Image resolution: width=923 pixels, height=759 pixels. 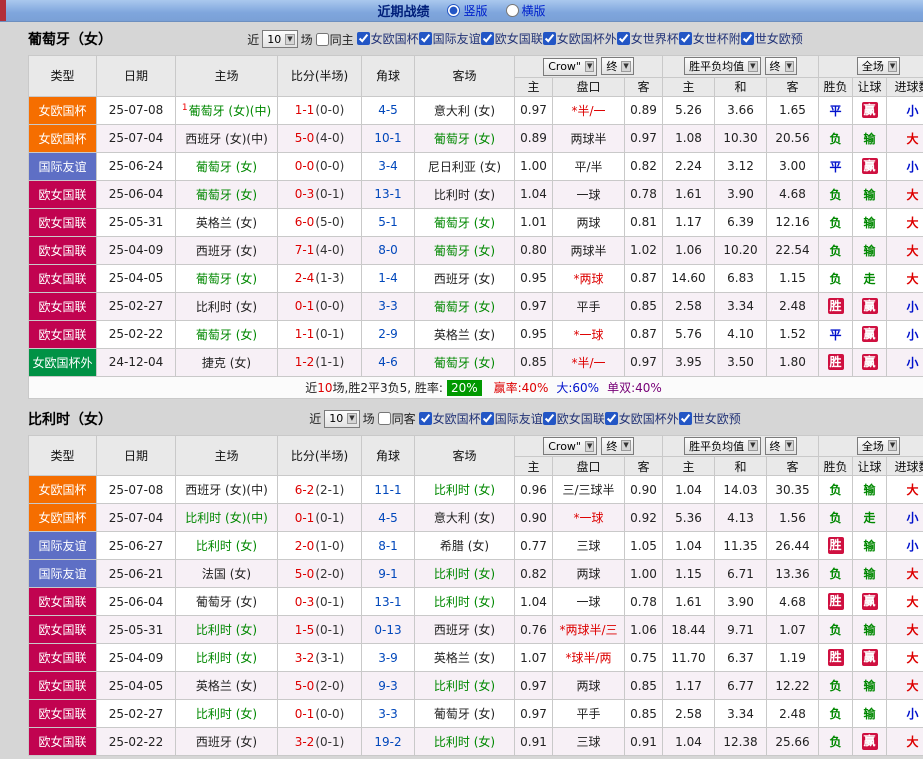 What do you see at coordinates (319, 657) in the screenshot?
I see `score: 3-2(3-1)` at bounding box center [319, 657].